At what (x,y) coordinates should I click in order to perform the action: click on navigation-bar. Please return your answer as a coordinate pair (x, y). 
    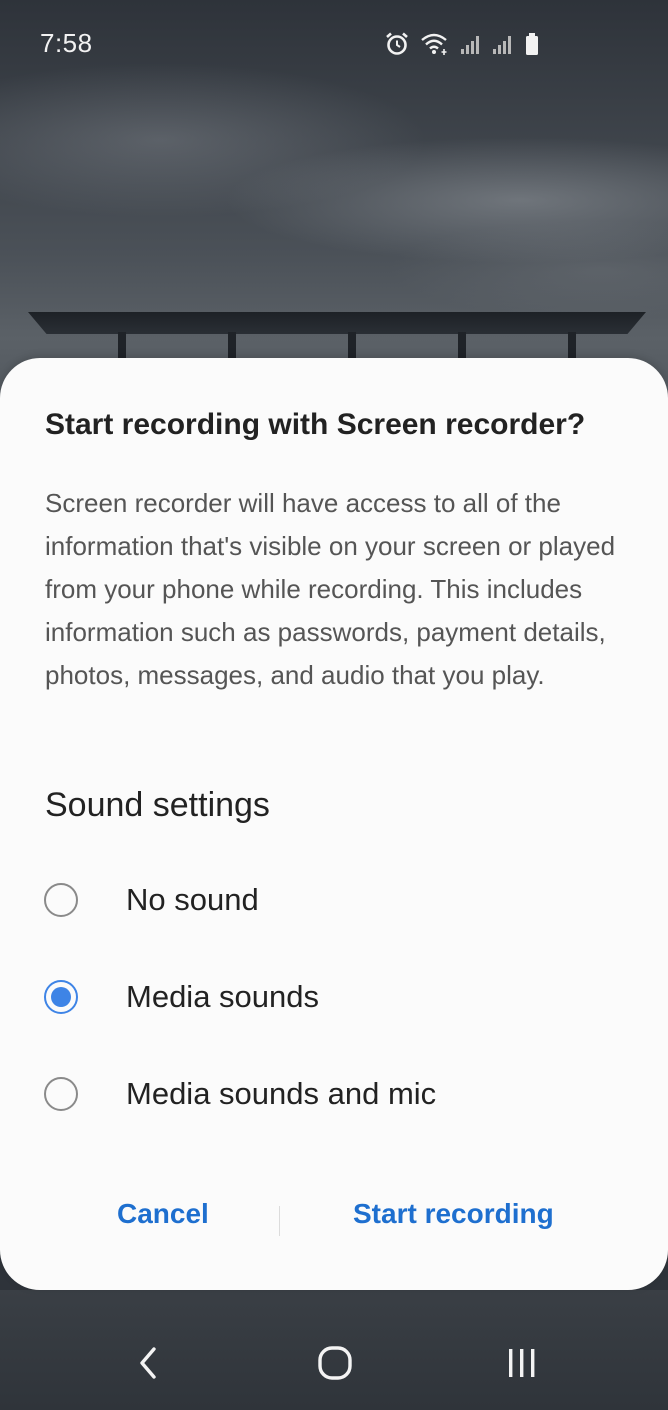
    Looking at the image, I should click on (334, 1365).